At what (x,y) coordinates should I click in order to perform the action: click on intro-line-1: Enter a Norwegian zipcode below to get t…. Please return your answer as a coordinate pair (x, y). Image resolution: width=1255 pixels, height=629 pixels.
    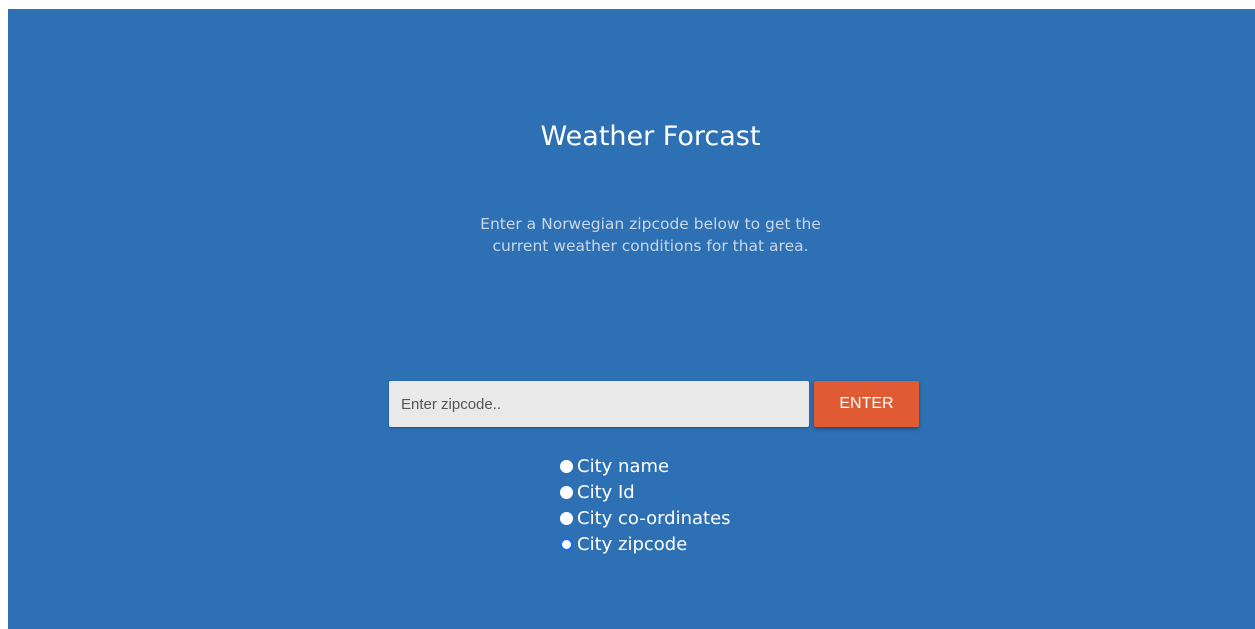
    Looking at the image, I should click on (650, 224).